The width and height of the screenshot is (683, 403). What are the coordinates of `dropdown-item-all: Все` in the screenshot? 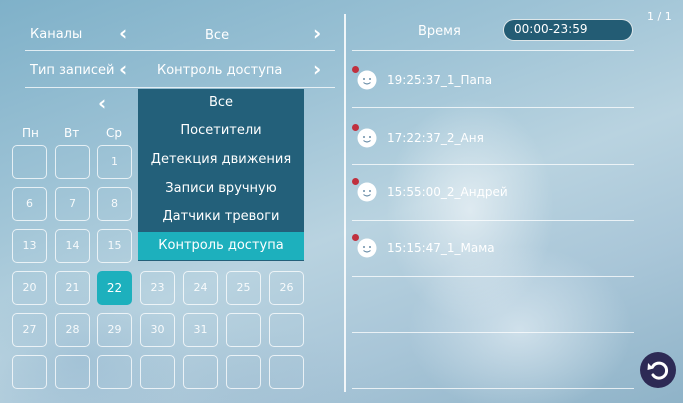 It's located at (221, 103).